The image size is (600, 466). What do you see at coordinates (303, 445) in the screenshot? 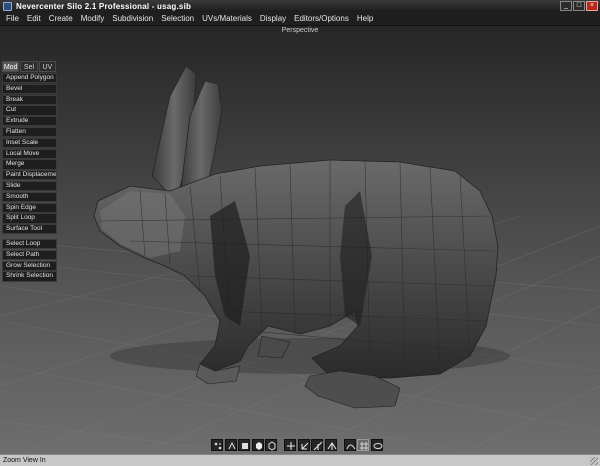
I see `rotate-manipulator-icon` at bounding box center [303, 445].